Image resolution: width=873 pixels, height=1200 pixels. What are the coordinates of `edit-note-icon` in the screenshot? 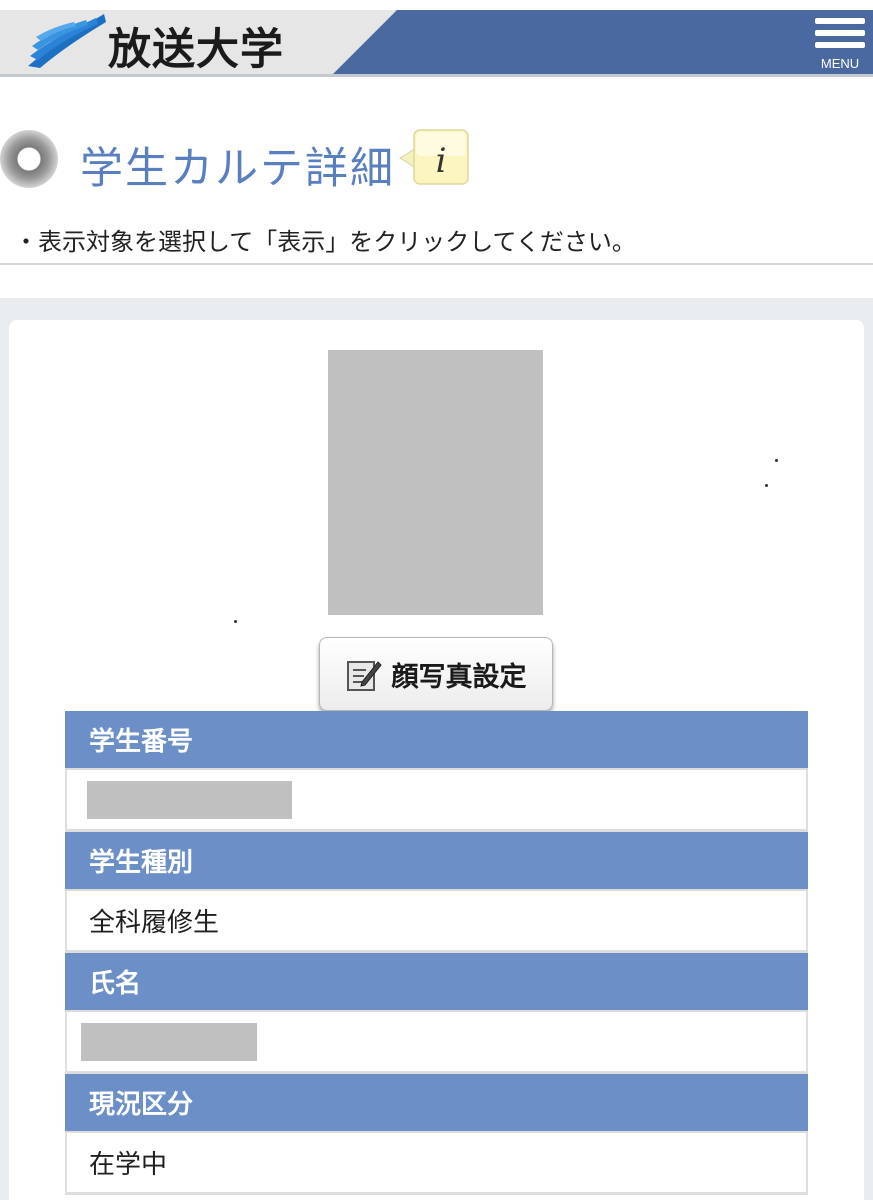 It's located at (364, 676).